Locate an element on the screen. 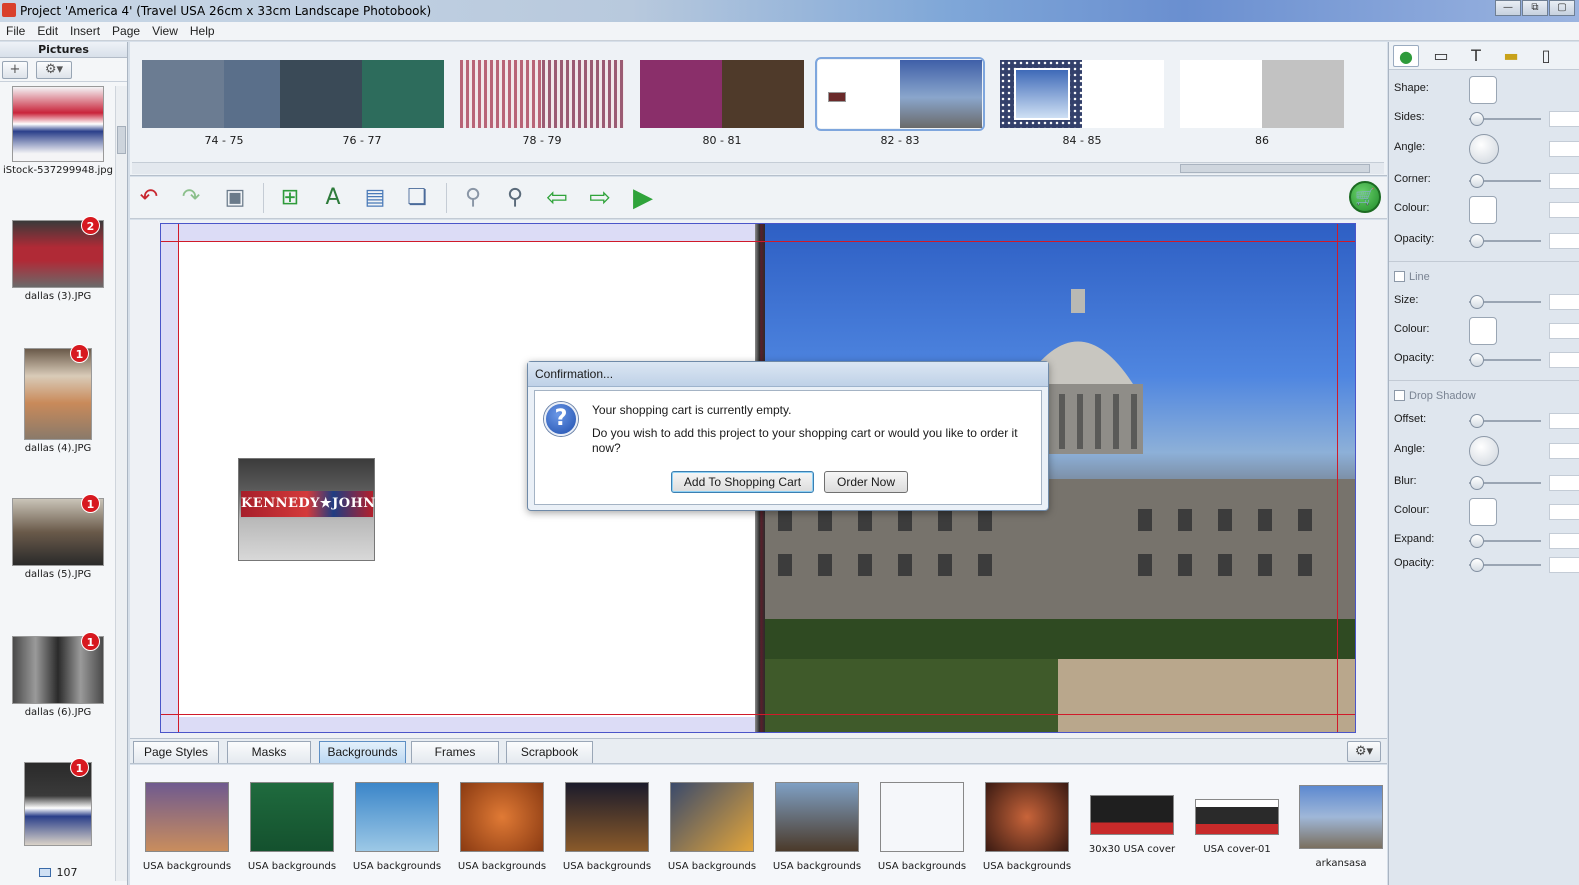 Image resolution: width=1579 pixels, height=885 pixels. shadow-opacity-value is located at coordinates (1564, 565).